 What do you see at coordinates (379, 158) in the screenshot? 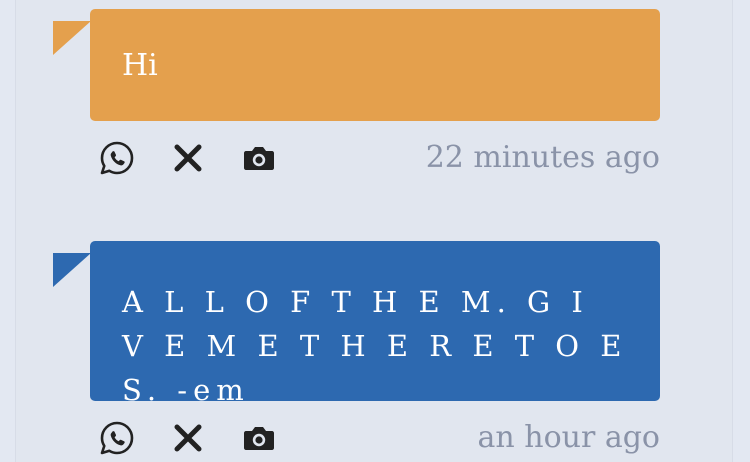
I see `message-actions: 22 minutes ago` at bounding box center [379, 158].